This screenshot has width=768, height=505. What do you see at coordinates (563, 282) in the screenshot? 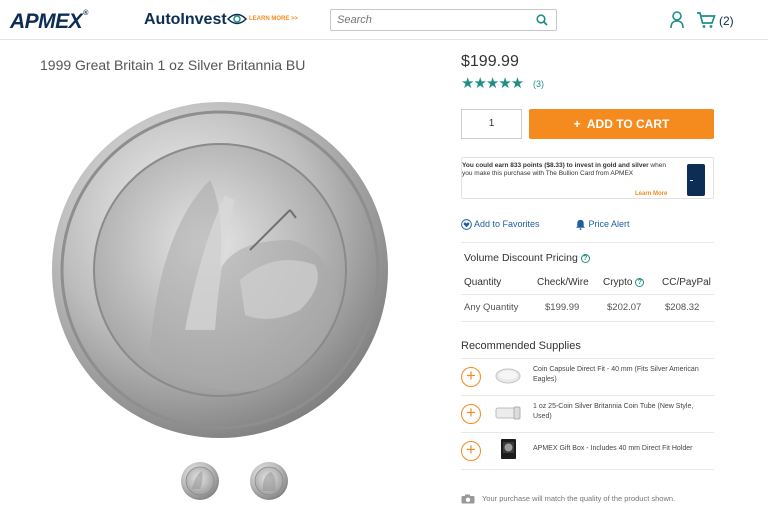
I see `col-header-check-wire: Check/Wire` at bounding box center [563, 282].